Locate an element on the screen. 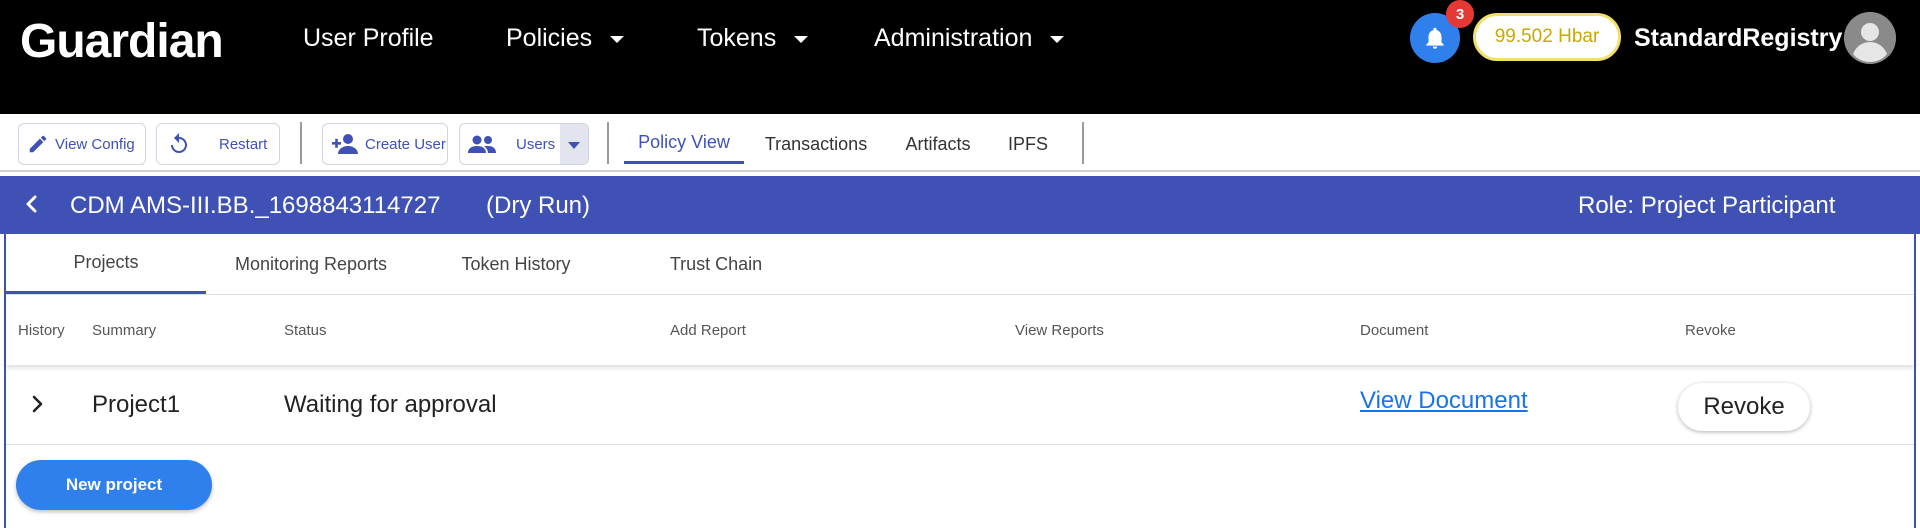 The width and height of the screenshot is (1920, 528). column-header-status: Status is located at coordinates (305, 330).